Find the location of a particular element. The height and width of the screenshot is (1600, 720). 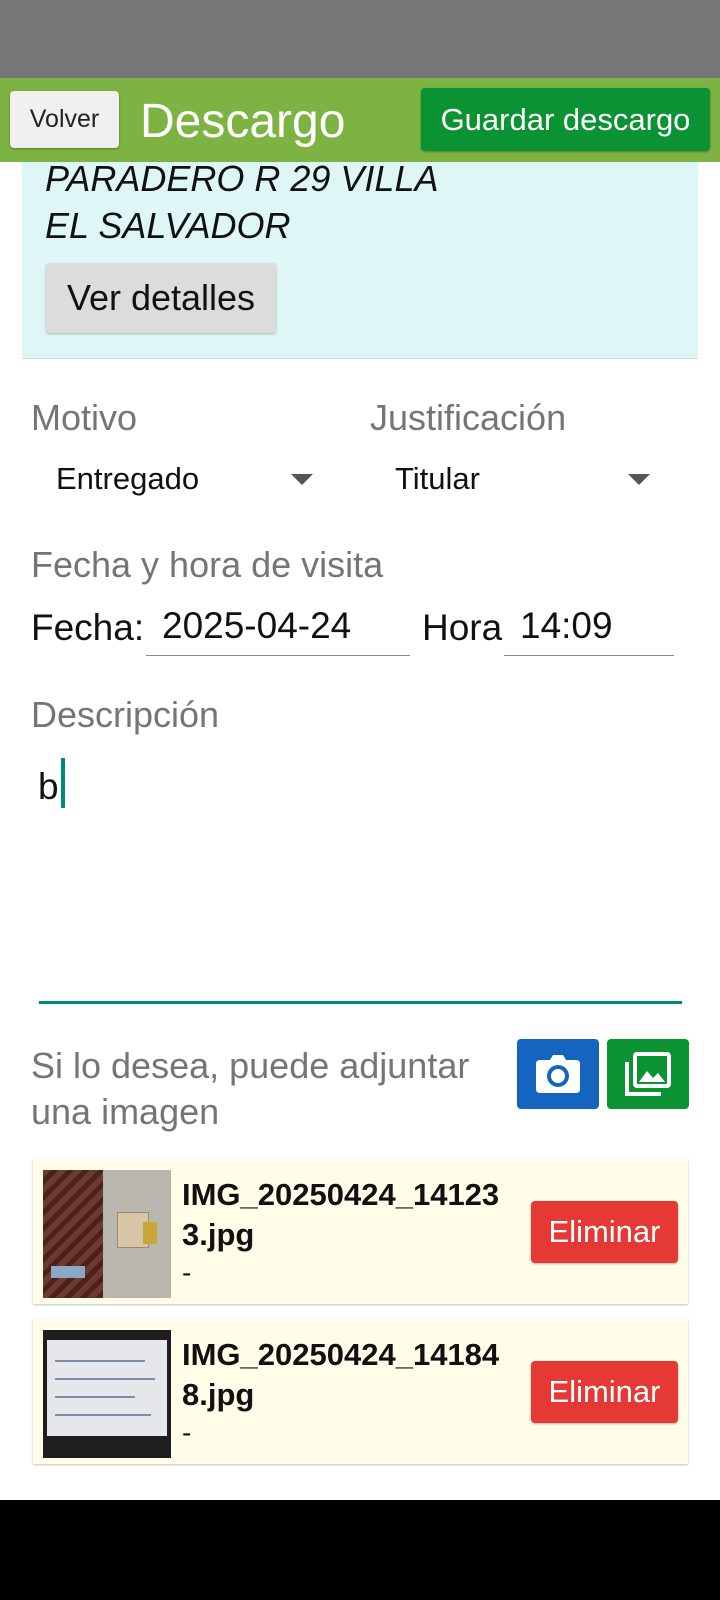

justificacion-select: Titular is located at coordinates (515, 479).